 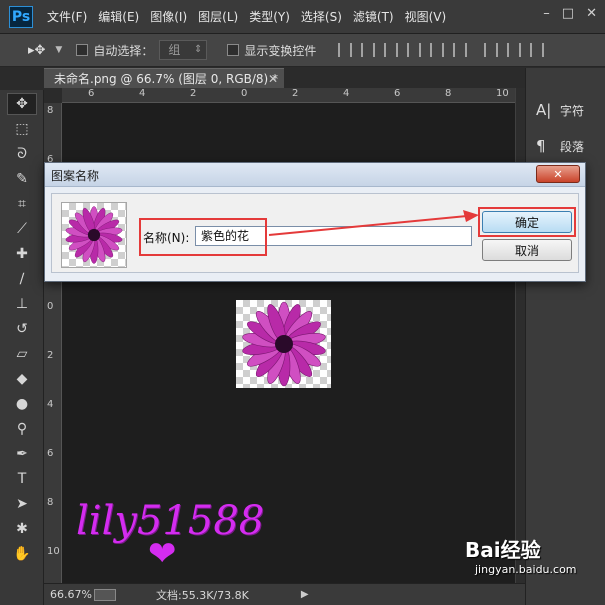 What do you see at coordinates (233, 50) in the screenshot?
I see `show-transform-checkbox` at bounding box center [233, 50].